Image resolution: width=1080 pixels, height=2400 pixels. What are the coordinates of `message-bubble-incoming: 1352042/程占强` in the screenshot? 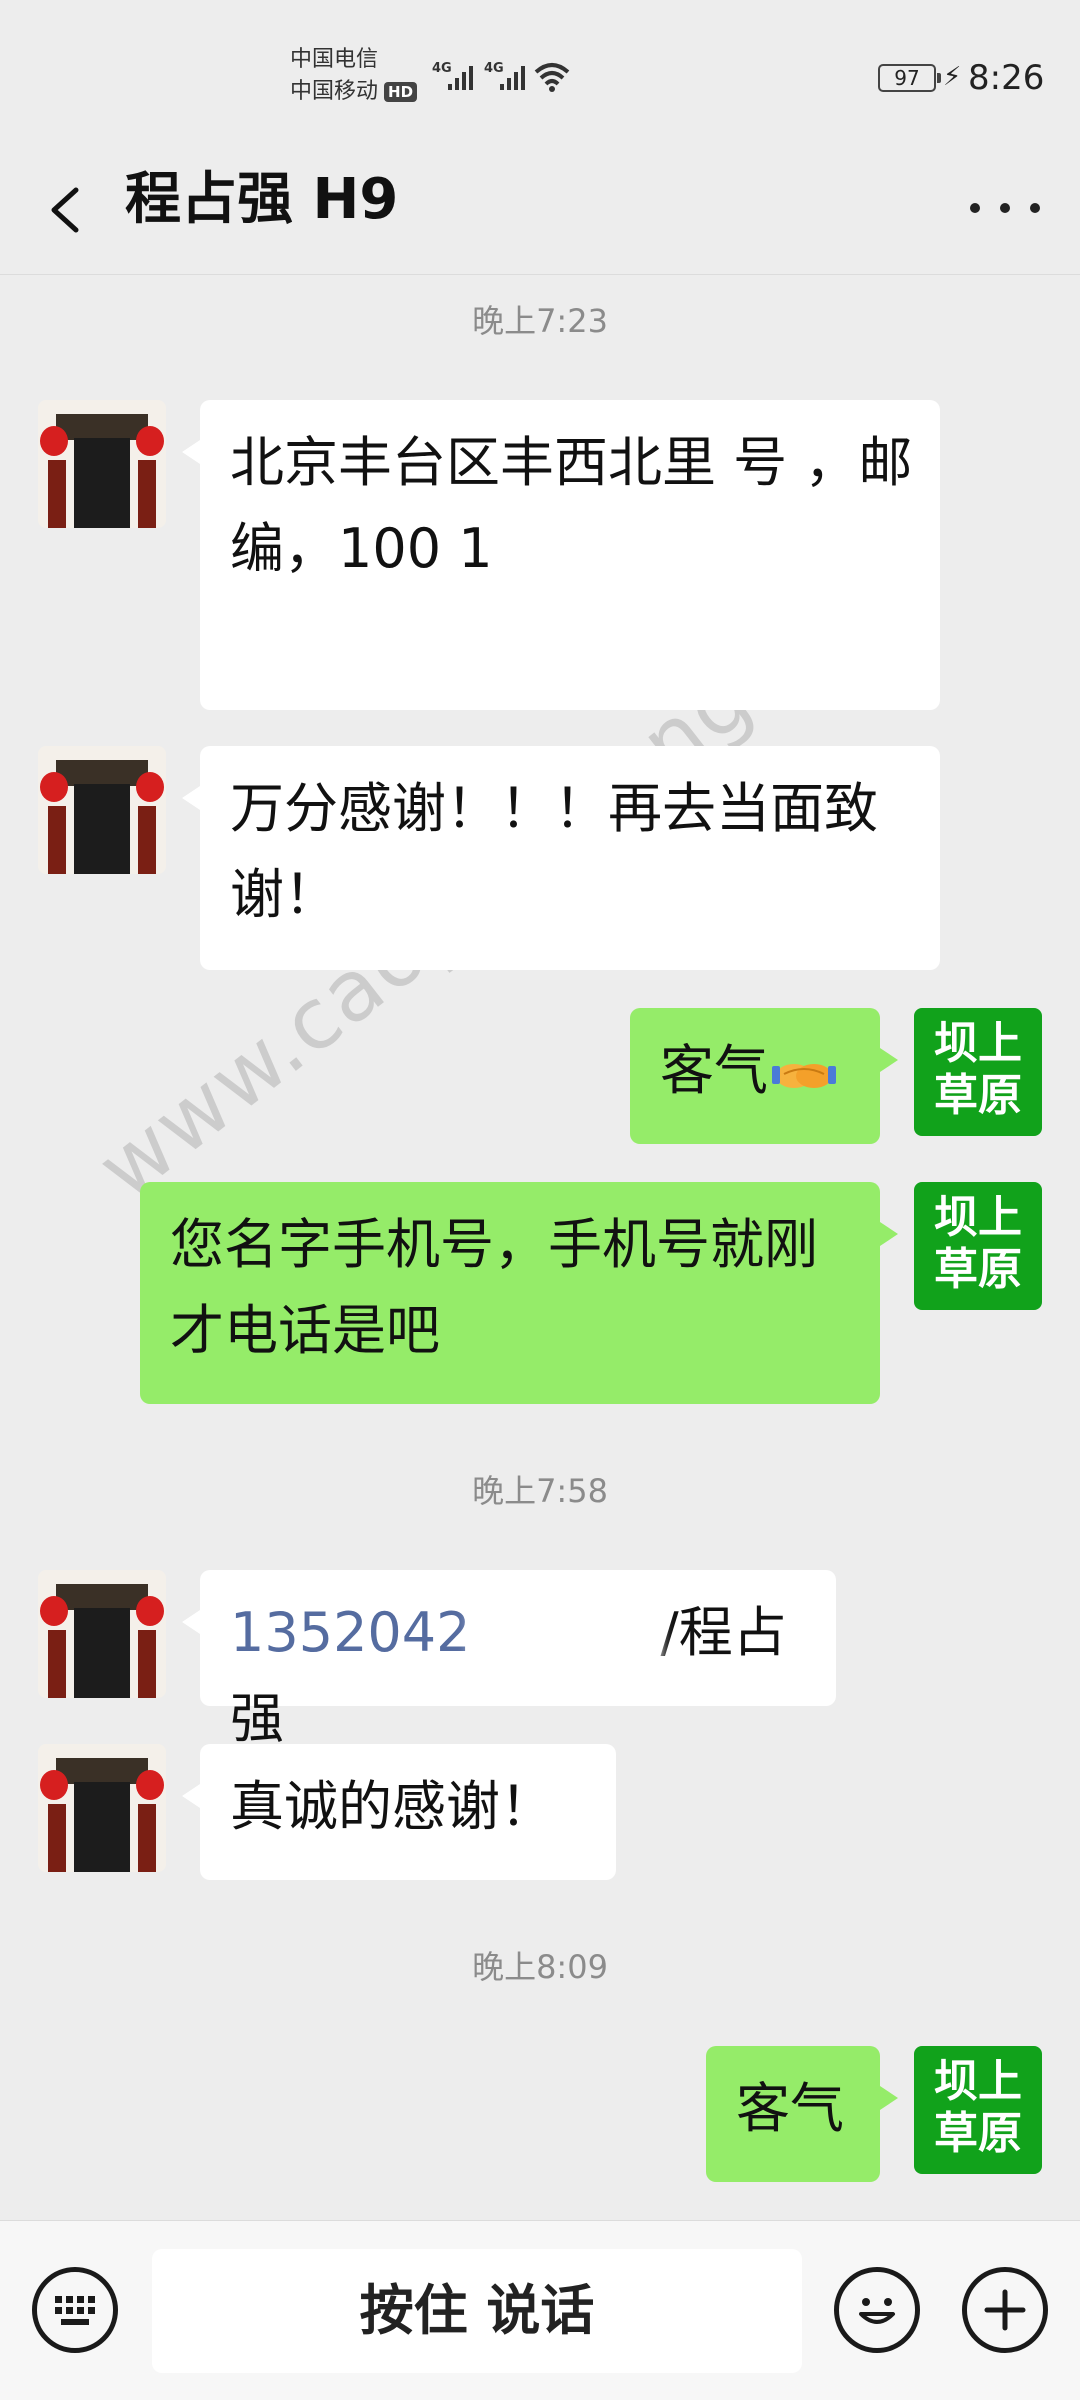 It's located at (509, 1660).